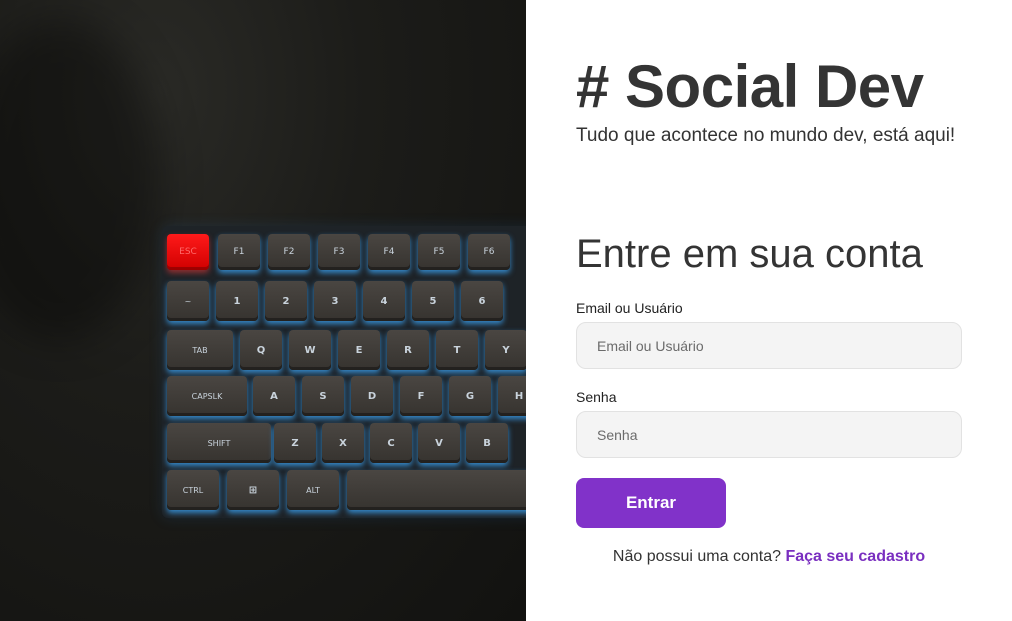 This screenshot has height=621, width=1012. What do you see at coordinates (323, 396) in the screenshot?
I see `keyboard-key-s: S` at bounding box center [323, 396].